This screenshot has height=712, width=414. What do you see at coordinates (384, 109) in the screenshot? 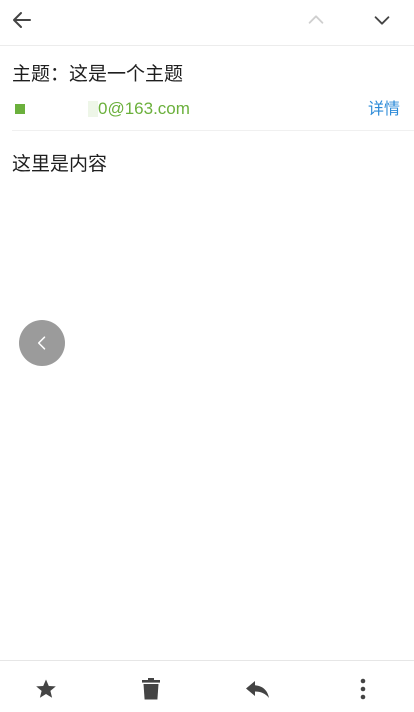
I see `details-link: 详情` at bounding box center [384, 109].